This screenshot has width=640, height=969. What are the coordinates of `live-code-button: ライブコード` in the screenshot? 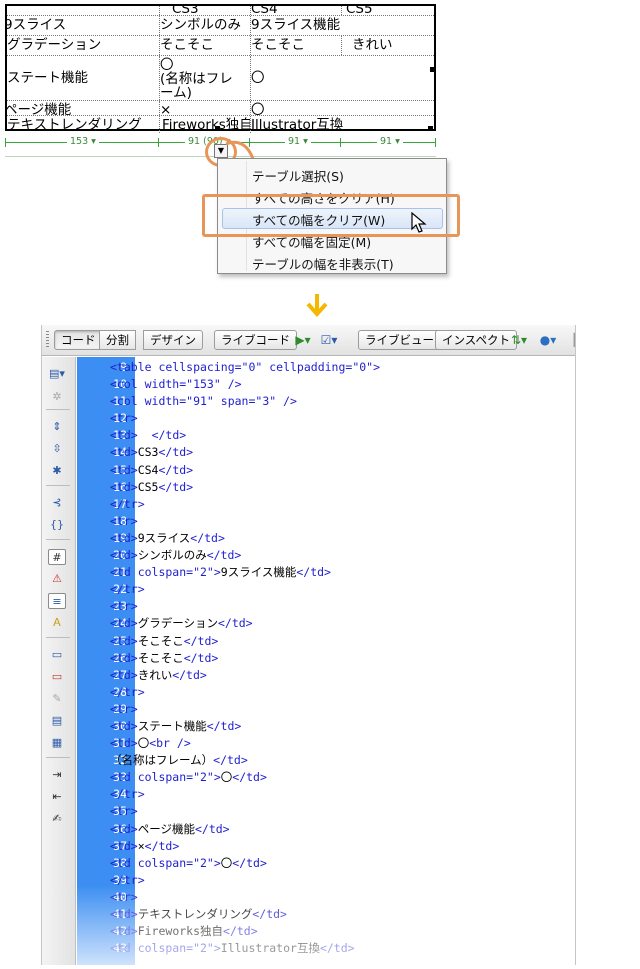 It's located at (255, 340).